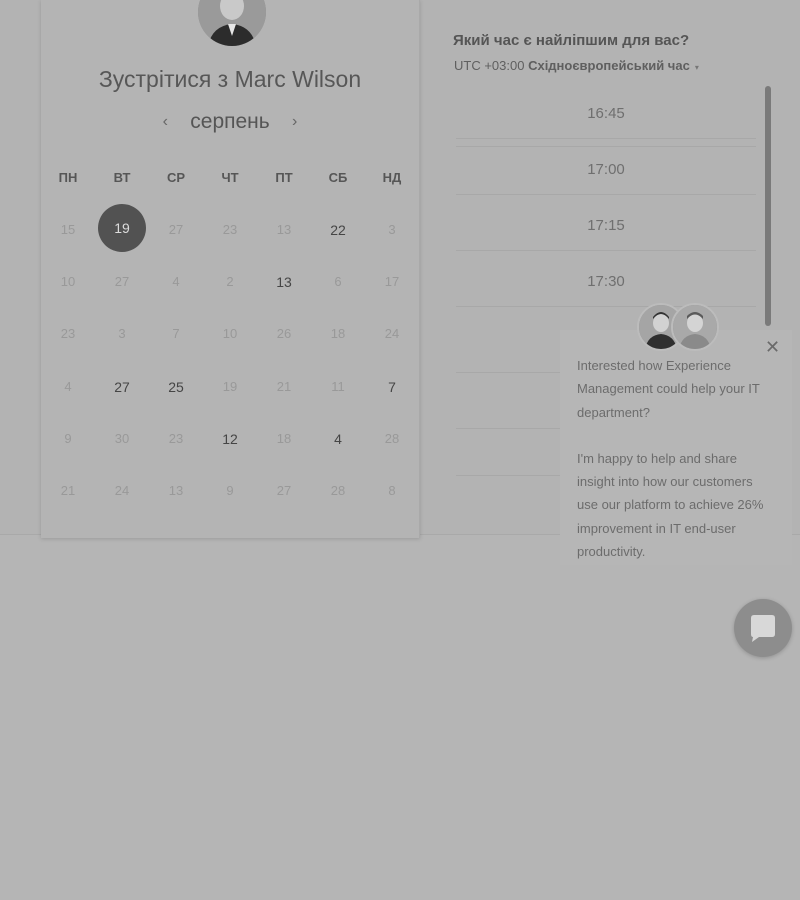 The width and height of the screenshot is (800, 900). What do you see at coordinates (338, 177) in the screenshot?
I see `weekday-label: СБ` at bounding box center [338, 177].